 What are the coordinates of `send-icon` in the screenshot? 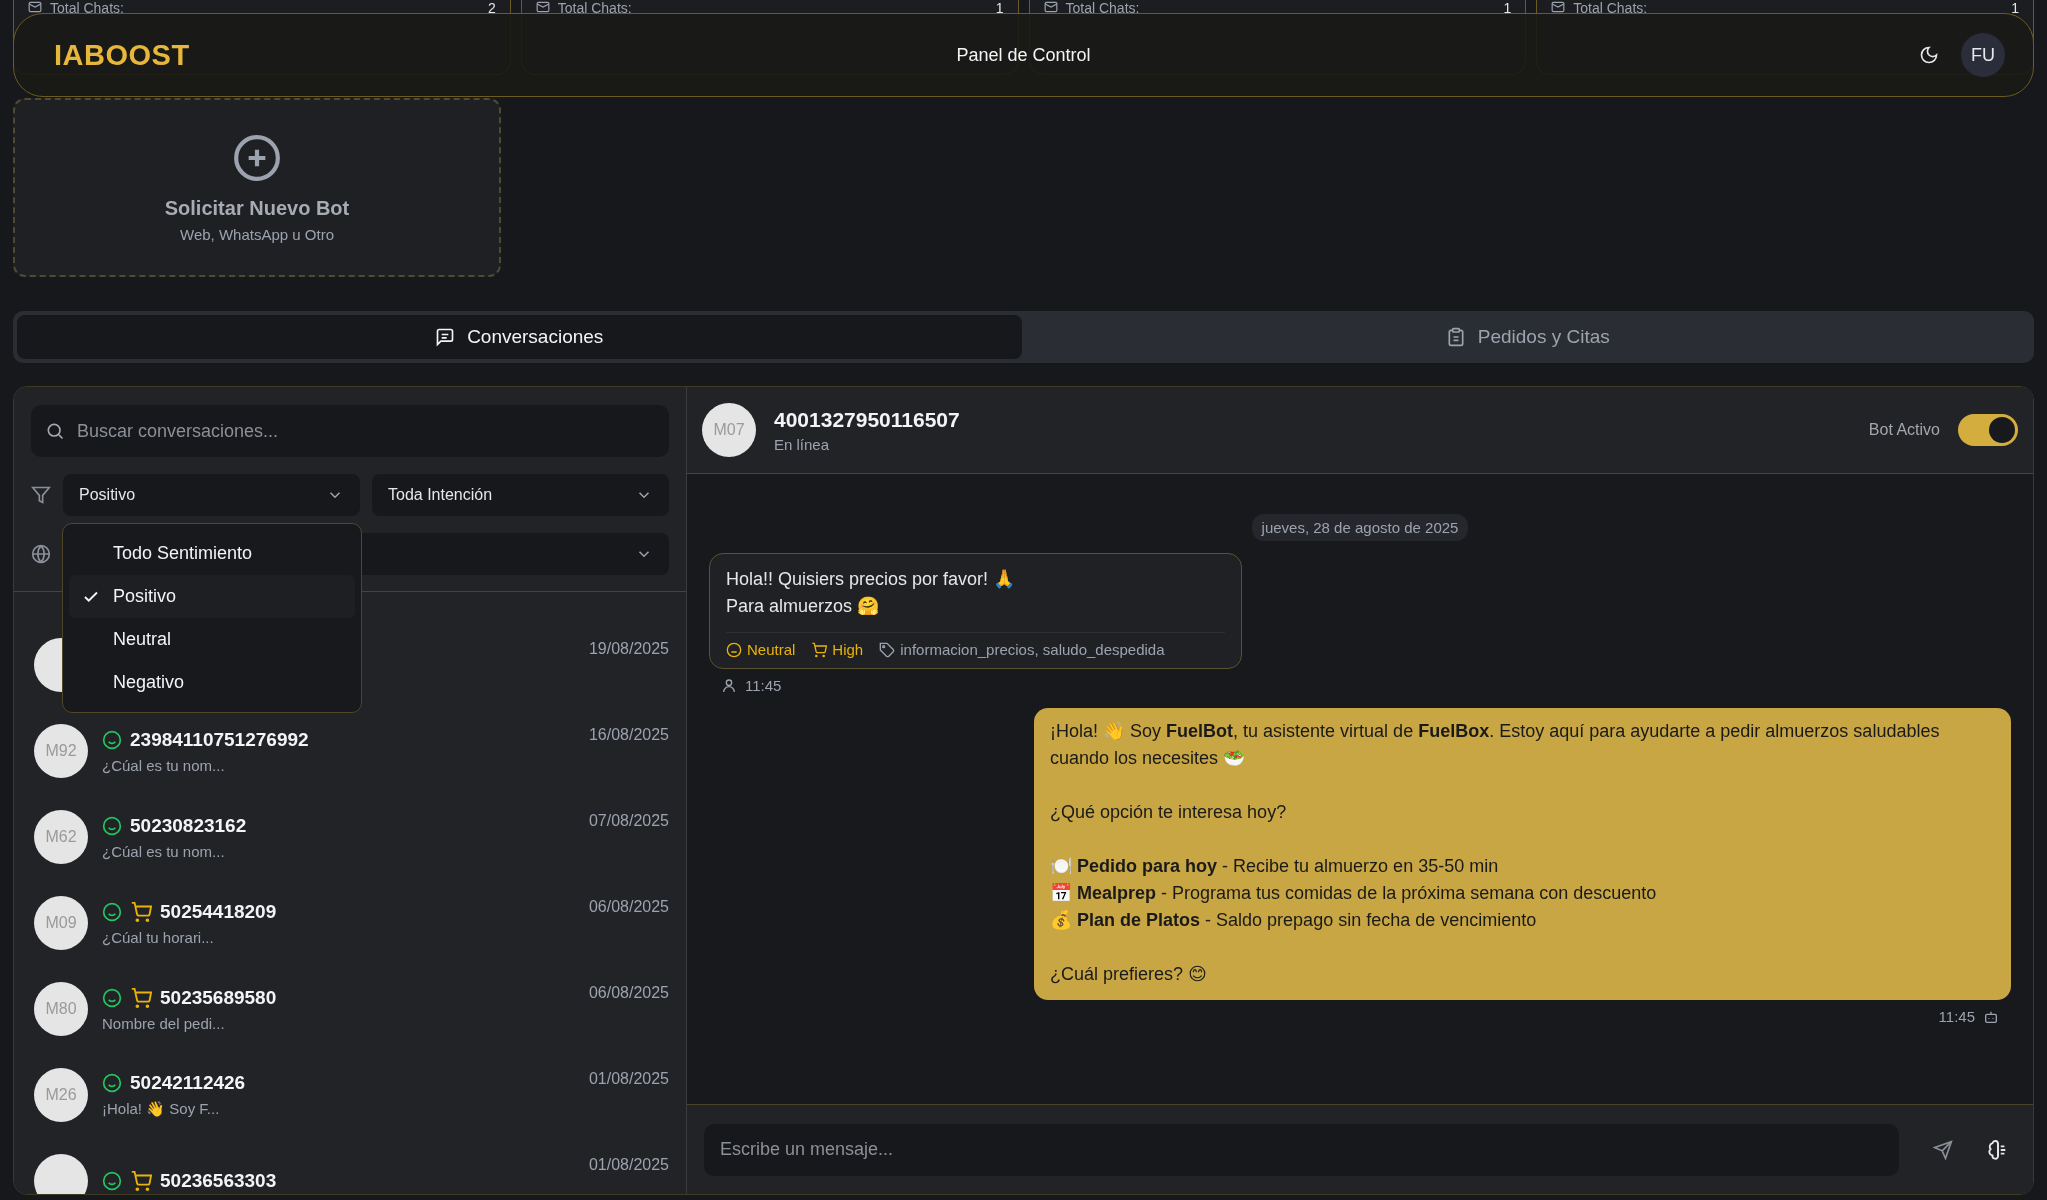 It's located at (1943, 1149).